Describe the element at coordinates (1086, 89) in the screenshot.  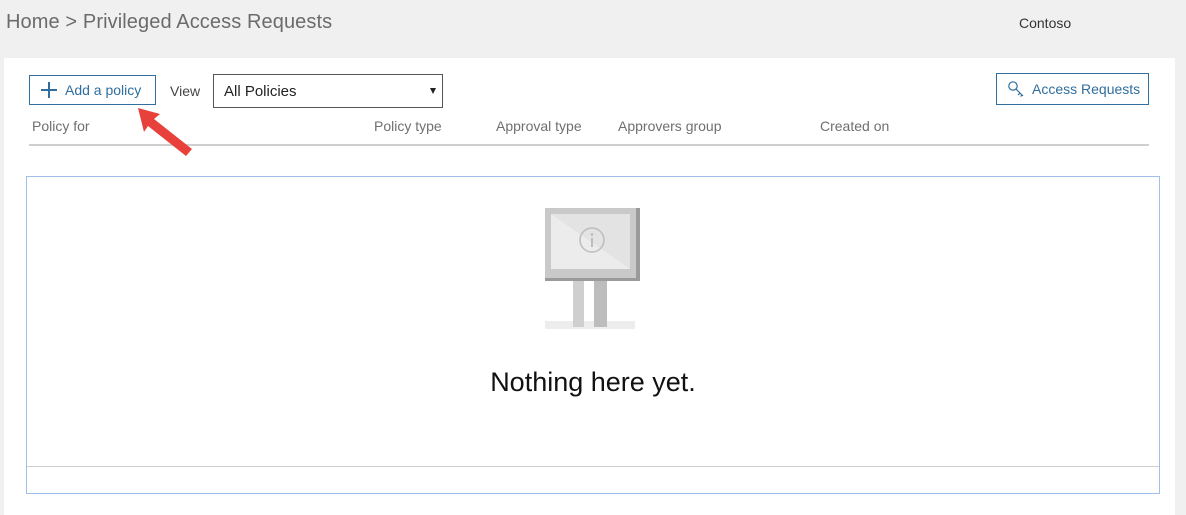
I see `access-requests-label: Access Requests` at that location.